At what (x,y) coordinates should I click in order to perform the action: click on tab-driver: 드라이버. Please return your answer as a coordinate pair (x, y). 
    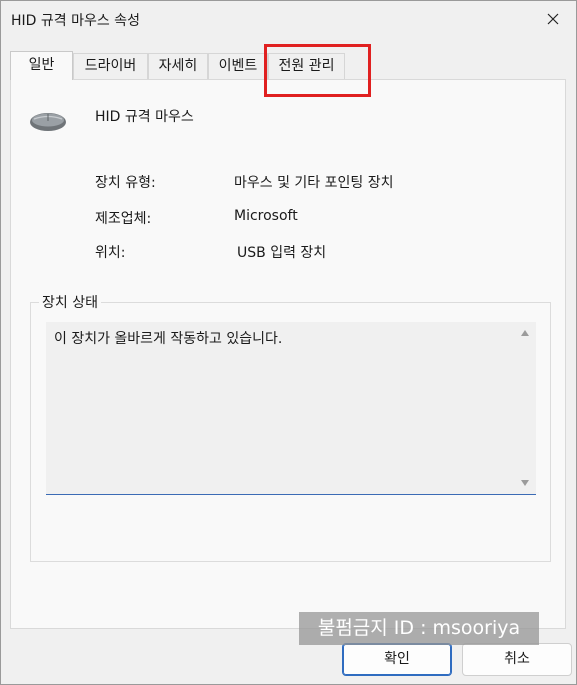
    Looking at the image, I should click on (110, 66).